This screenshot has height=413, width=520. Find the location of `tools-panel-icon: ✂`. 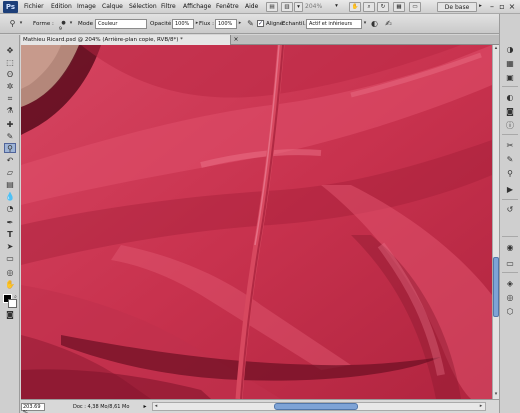

tools-panel-icon: ✂ is located at coordinates (510, 145).